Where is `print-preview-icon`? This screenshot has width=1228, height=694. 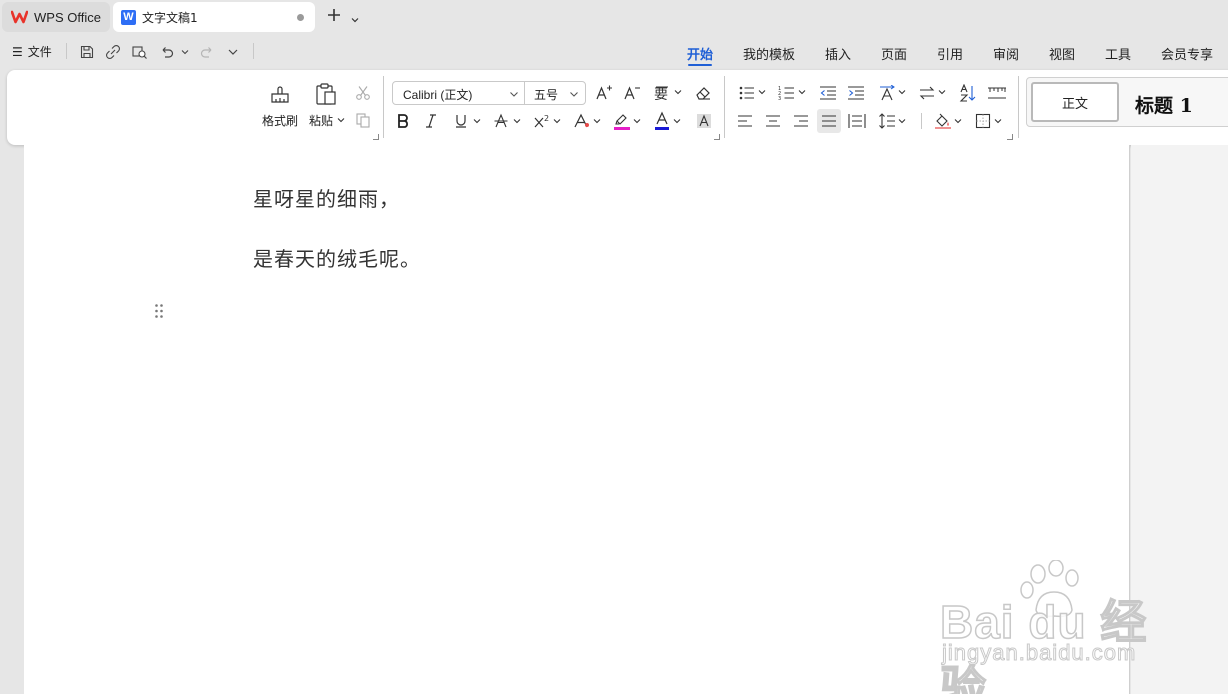 print-preview-icon is located at coordinates (139, 52).